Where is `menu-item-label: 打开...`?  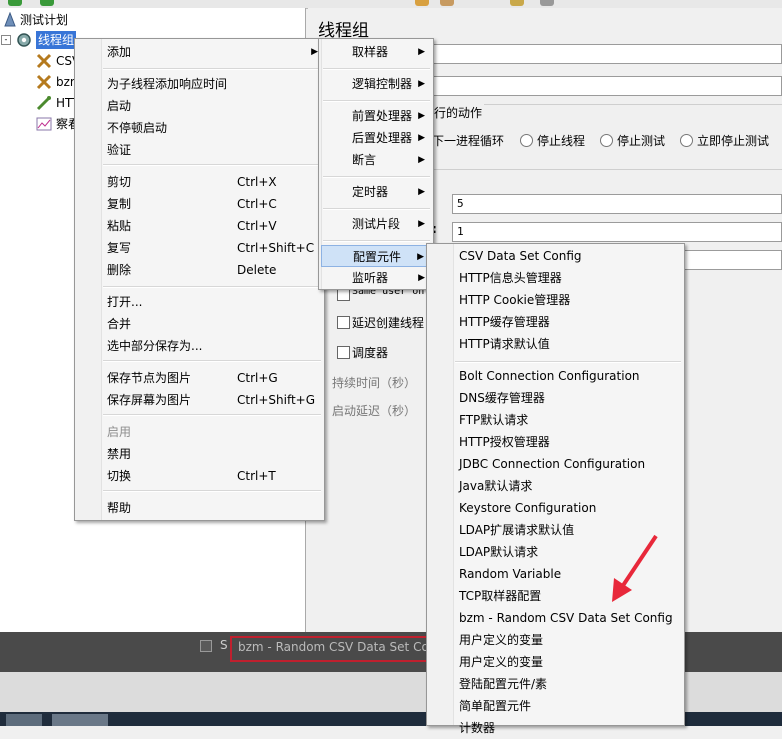
menu-item-label: 打开... is located at coordinates (125, 302).